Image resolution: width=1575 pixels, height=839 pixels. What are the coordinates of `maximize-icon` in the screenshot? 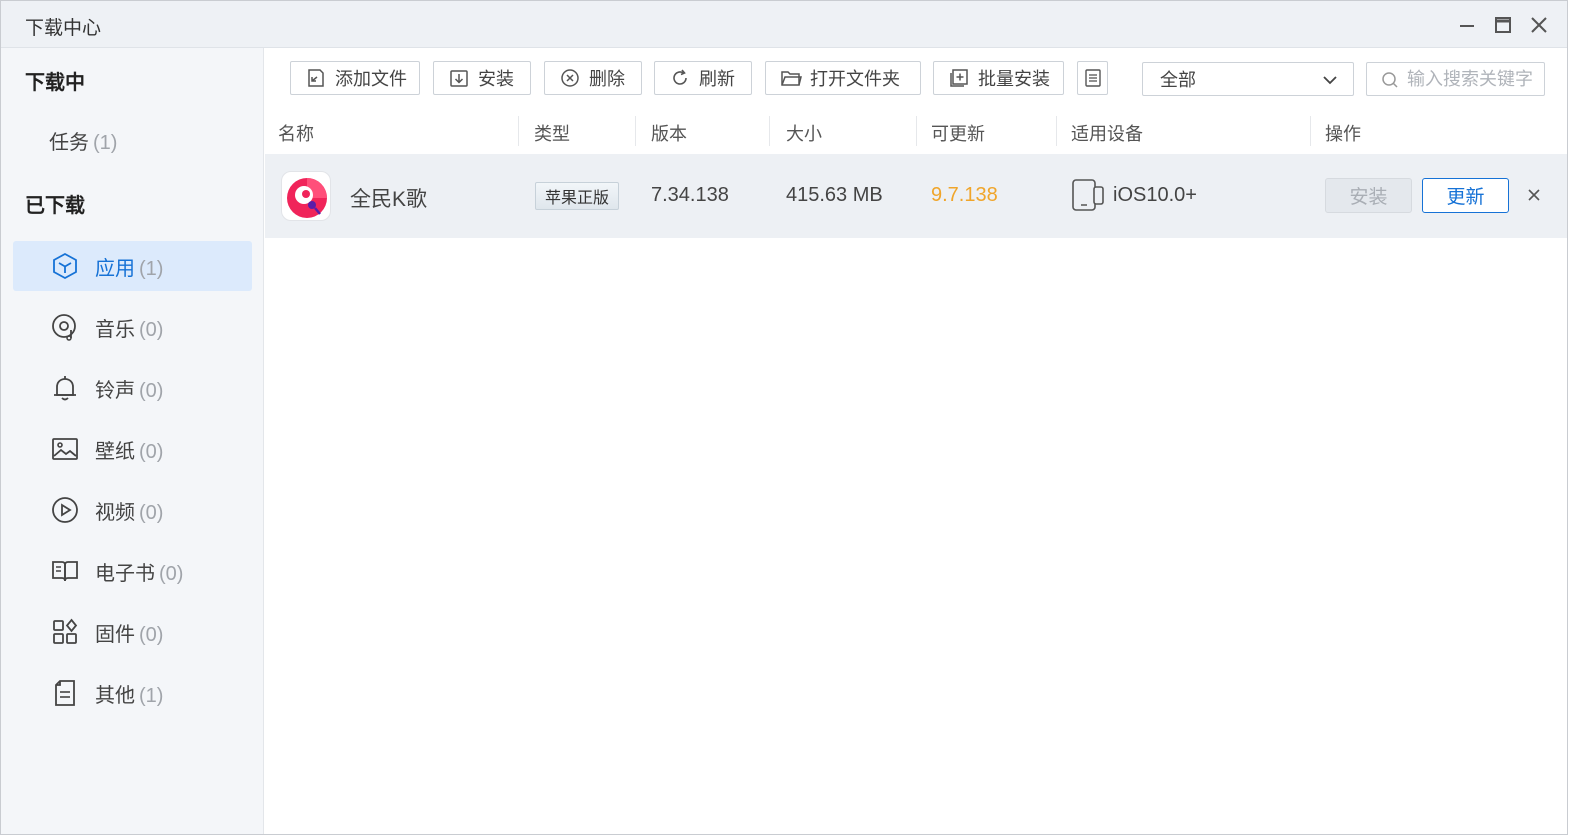 It's located at (1503, 25).